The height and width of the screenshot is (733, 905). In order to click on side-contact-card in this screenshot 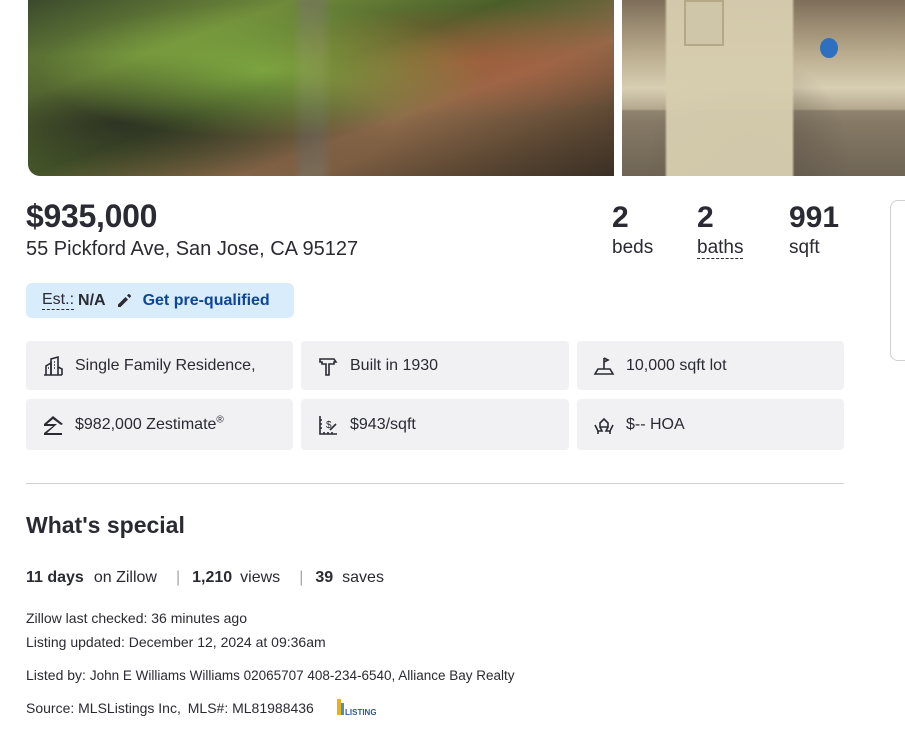, I will do `click(897, 280)`.